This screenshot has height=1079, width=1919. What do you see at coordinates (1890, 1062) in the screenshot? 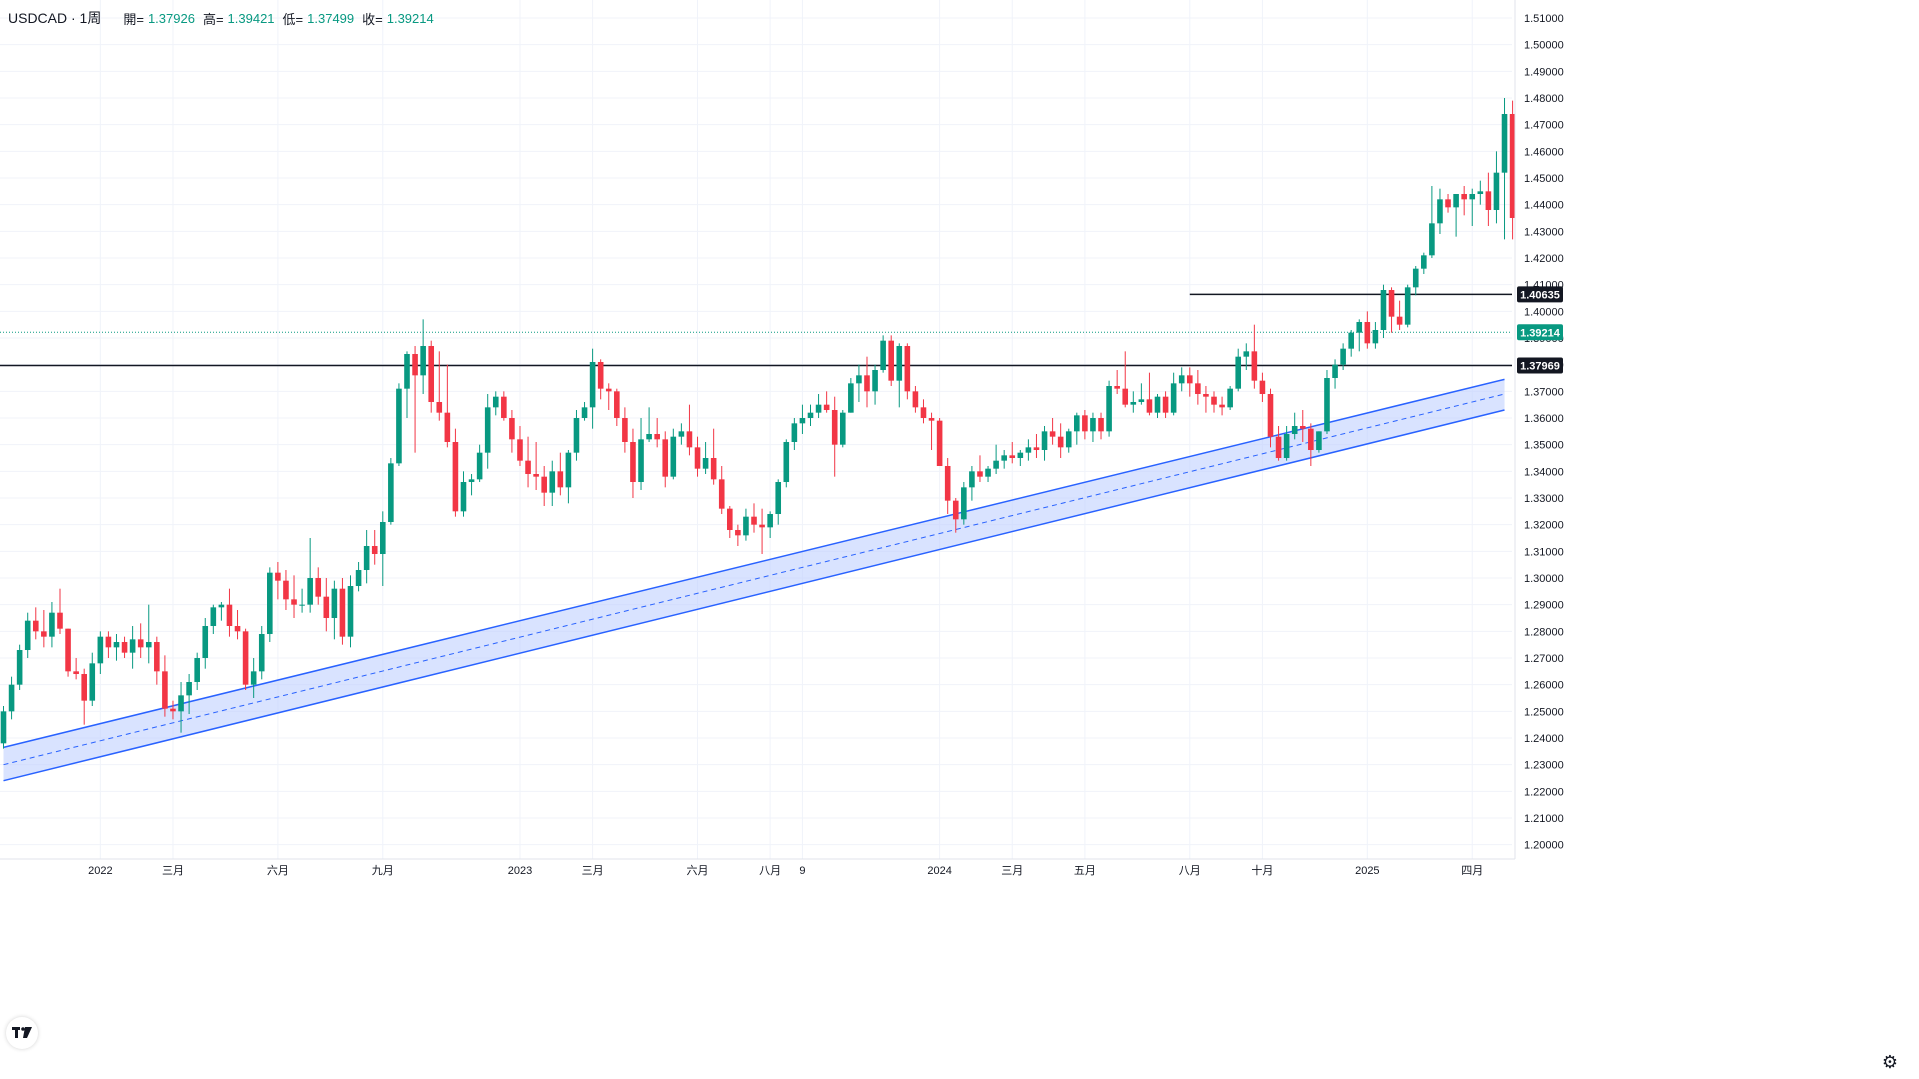
I see `gear-icon: ⚙` at bounding box center [1890, 1062].